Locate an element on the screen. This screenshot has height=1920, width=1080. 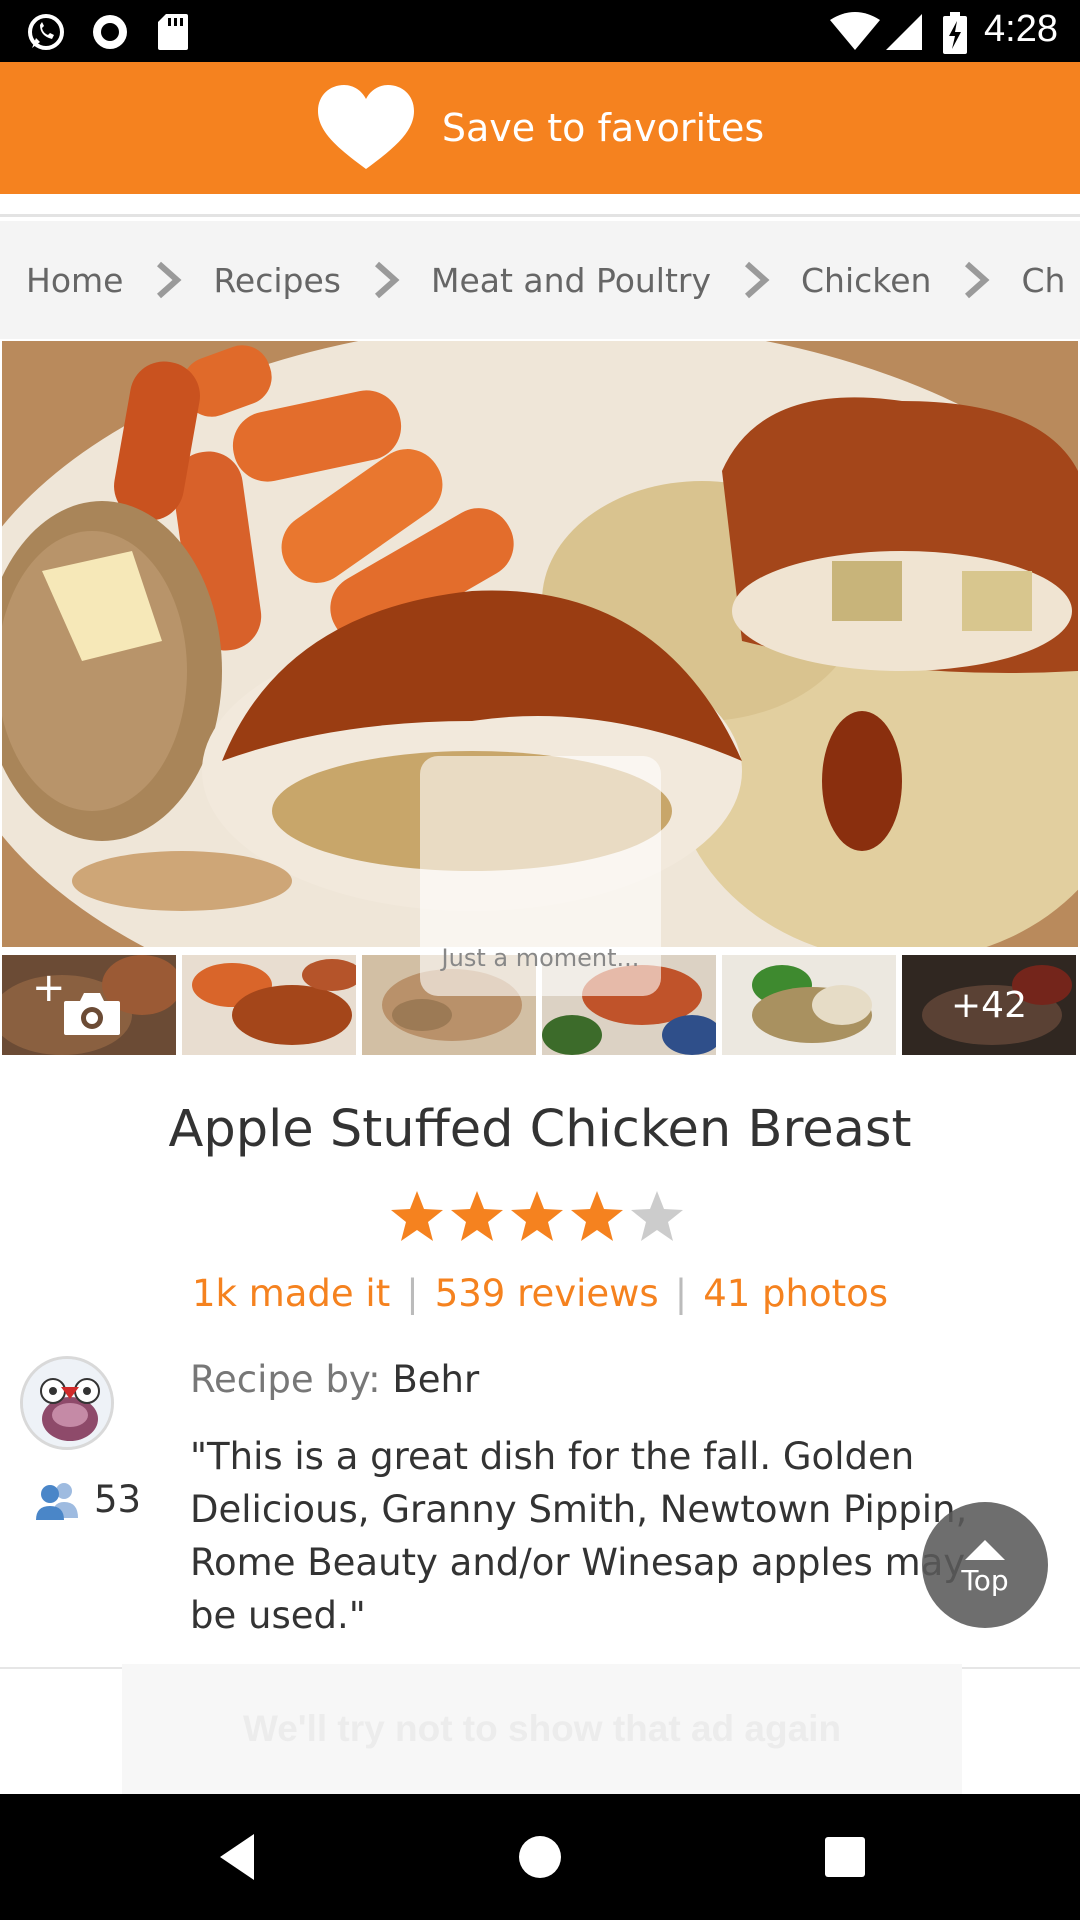
author-followers: 53 is located at coordinates (87, 1499).